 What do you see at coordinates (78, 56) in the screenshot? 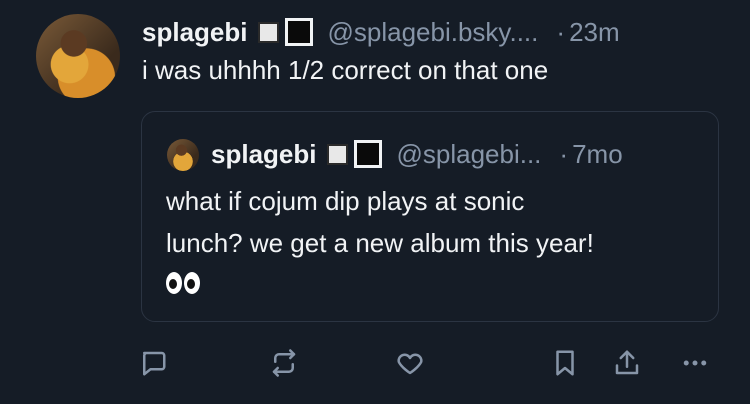
I see `avatar` at bounding box center [78, 56].